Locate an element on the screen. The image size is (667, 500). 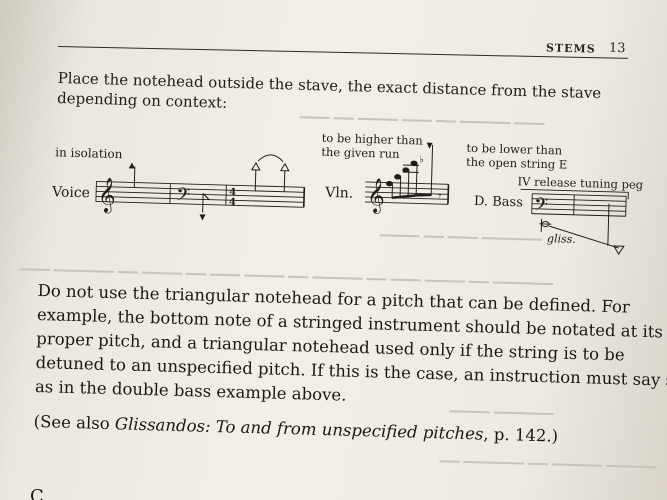
gliss-label: gliss. is located at coordinates (561, 239).